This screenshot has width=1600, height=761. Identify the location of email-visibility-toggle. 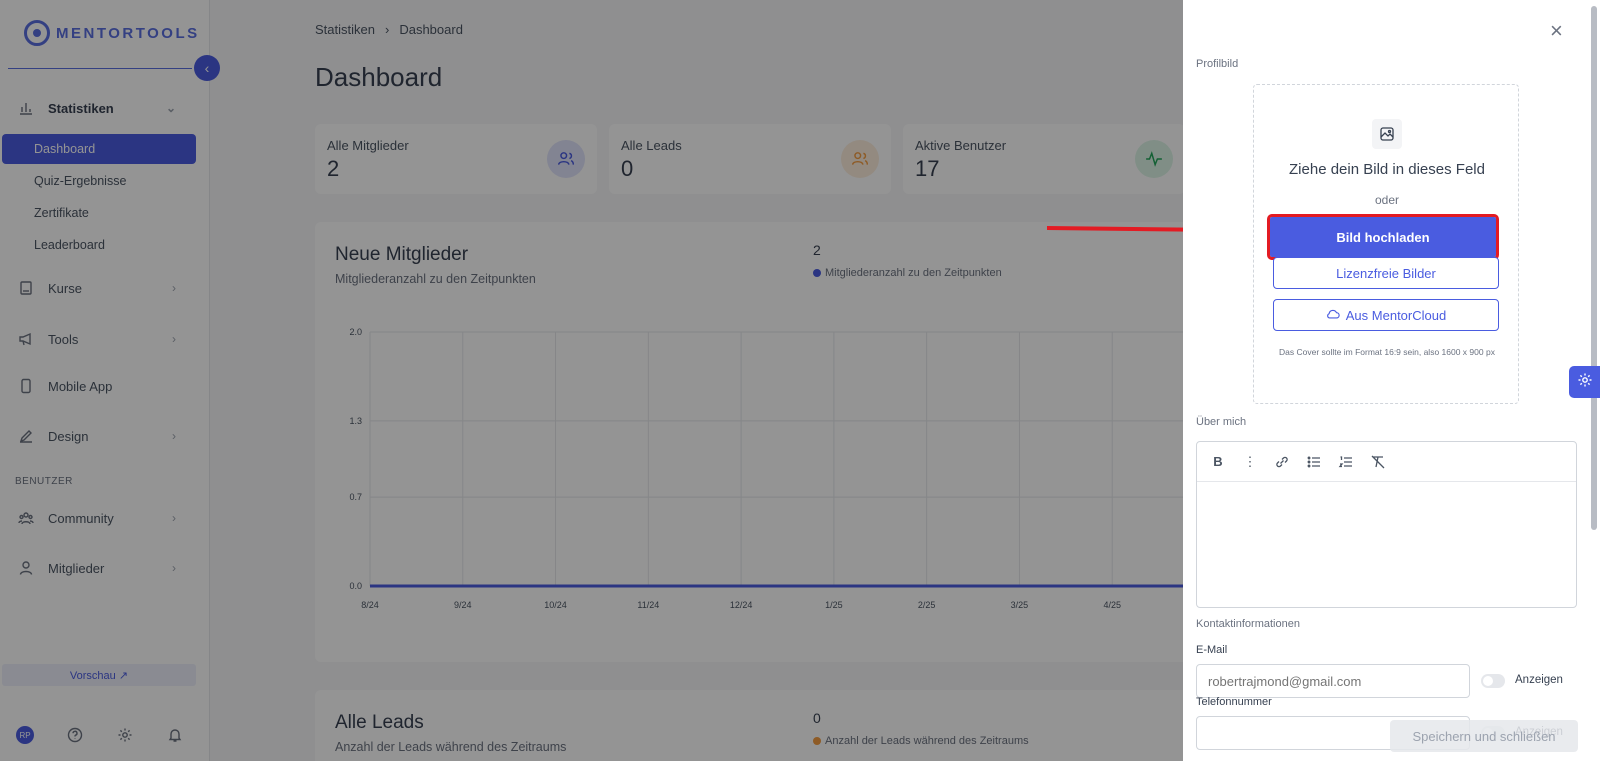
(1493, 681).